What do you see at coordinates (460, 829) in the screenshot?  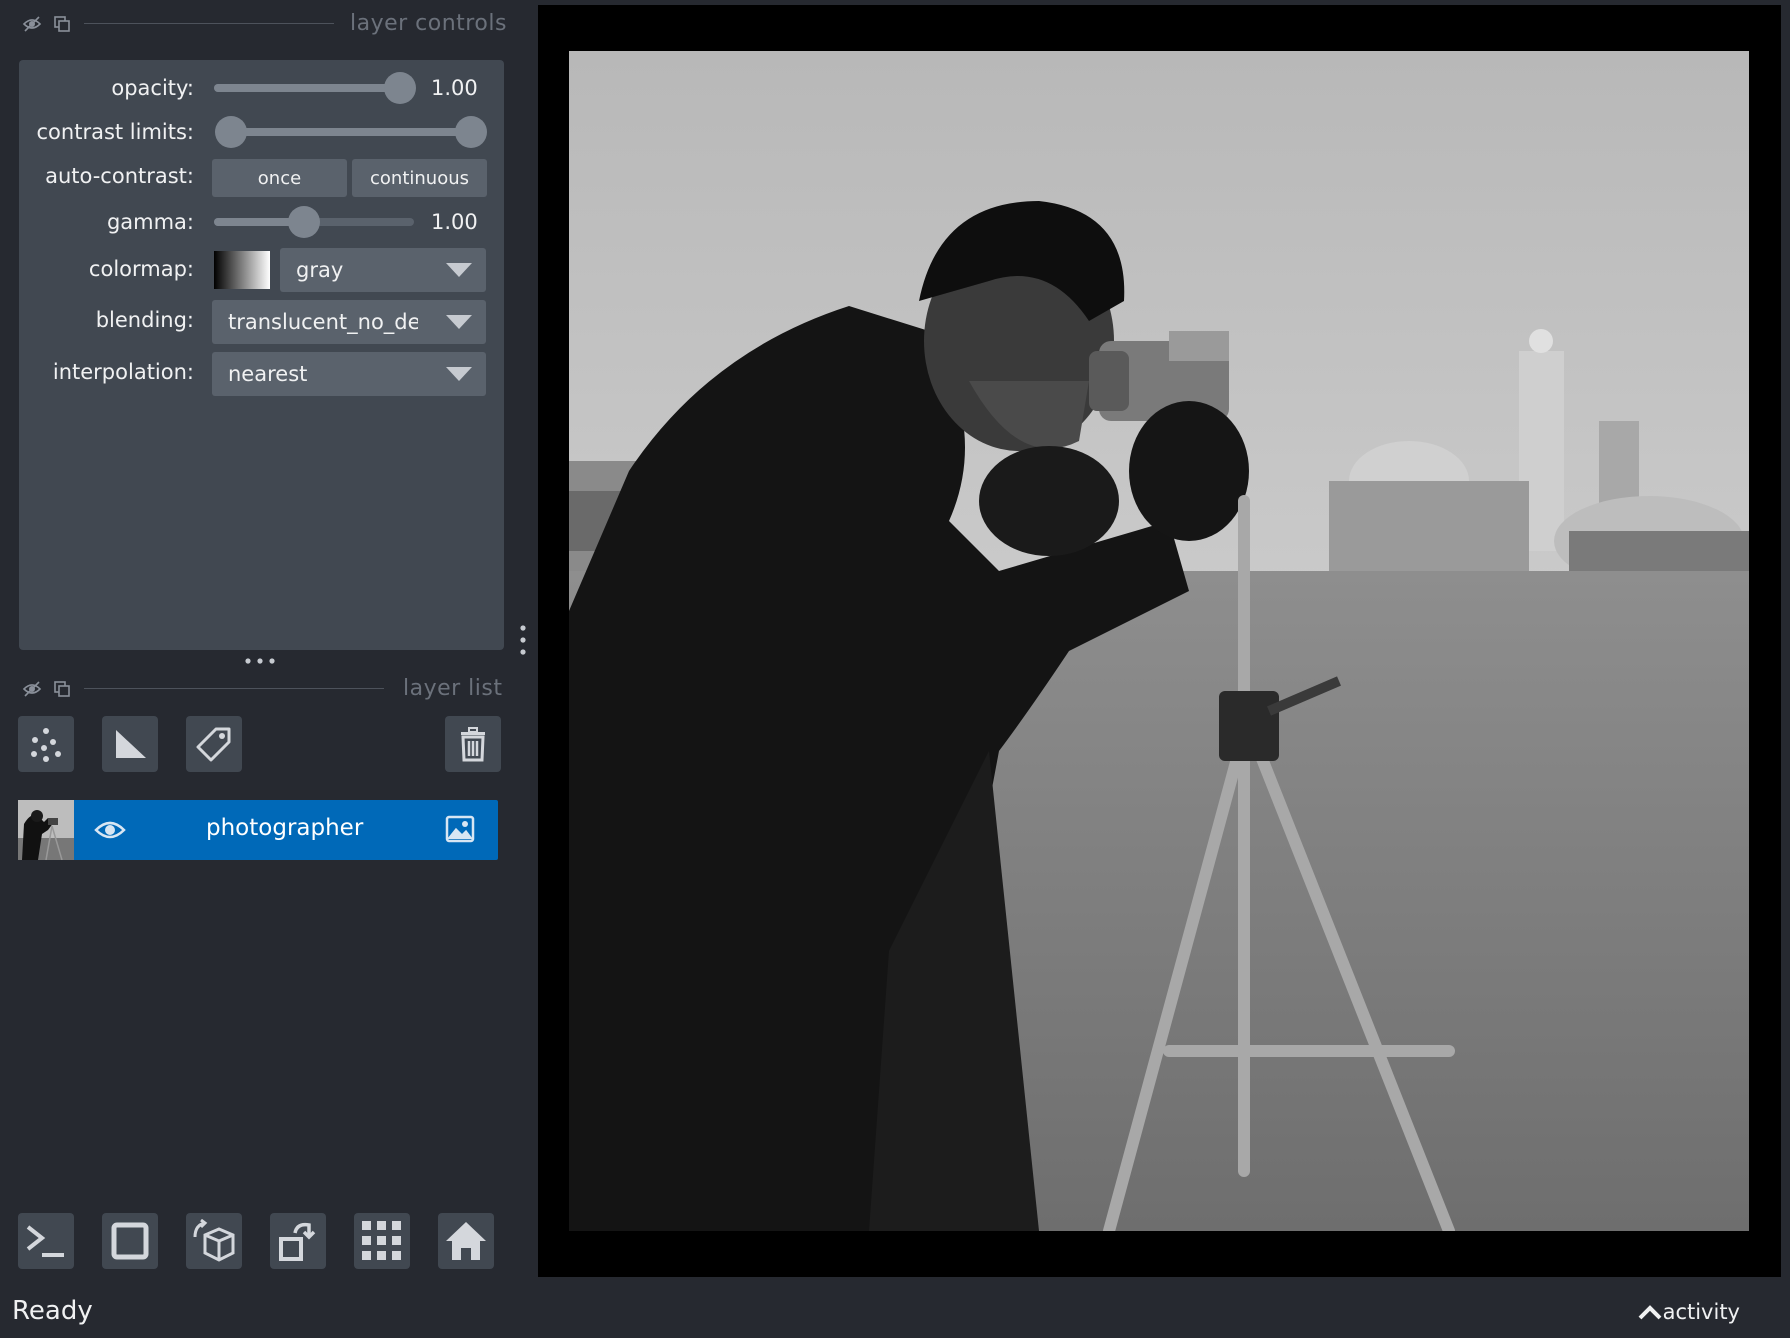 I see `image-icon` at bounding box center [460, 829].